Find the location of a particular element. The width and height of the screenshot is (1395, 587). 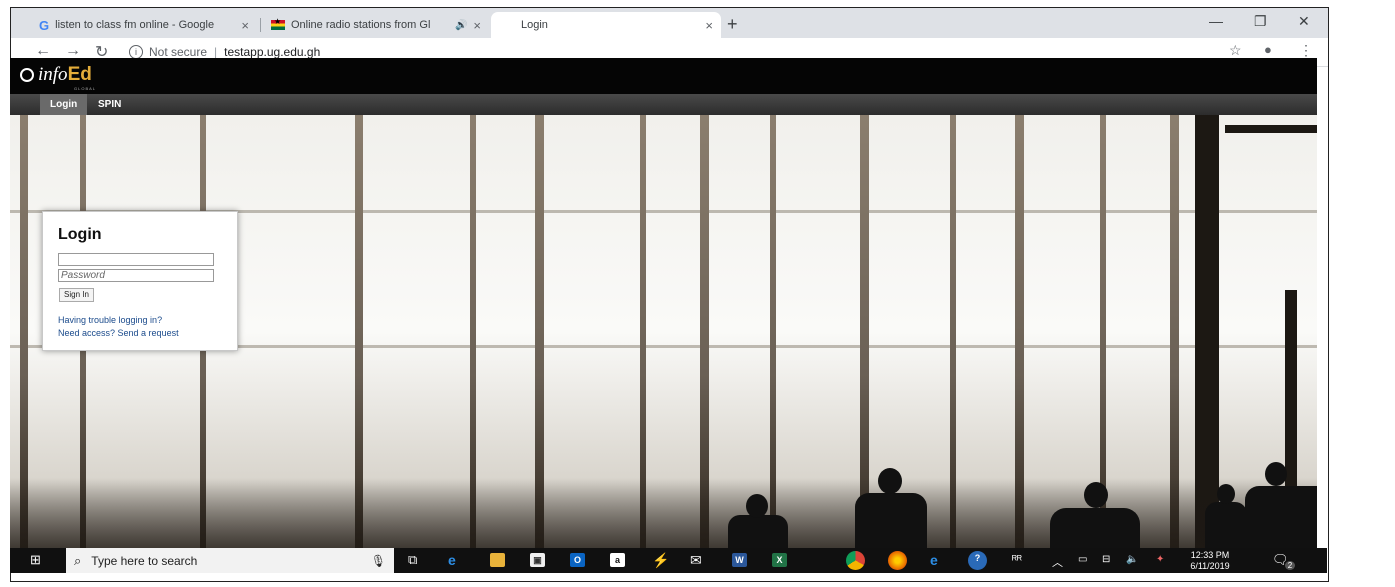

username-input is located at coordinates (136, 259).